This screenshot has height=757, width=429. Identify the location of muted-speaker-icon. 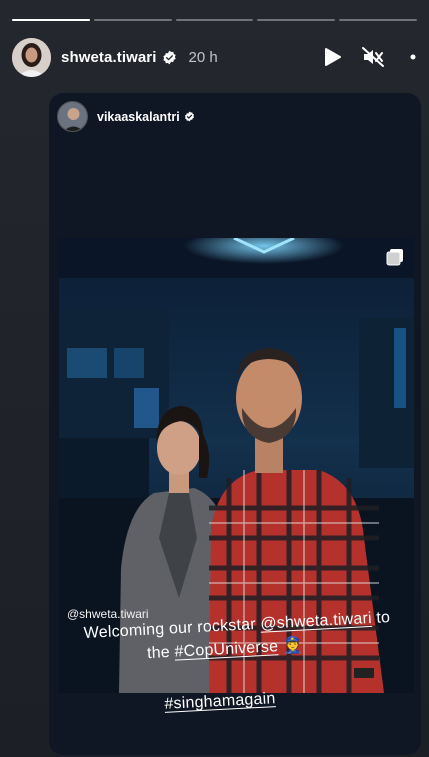
(373, 57).